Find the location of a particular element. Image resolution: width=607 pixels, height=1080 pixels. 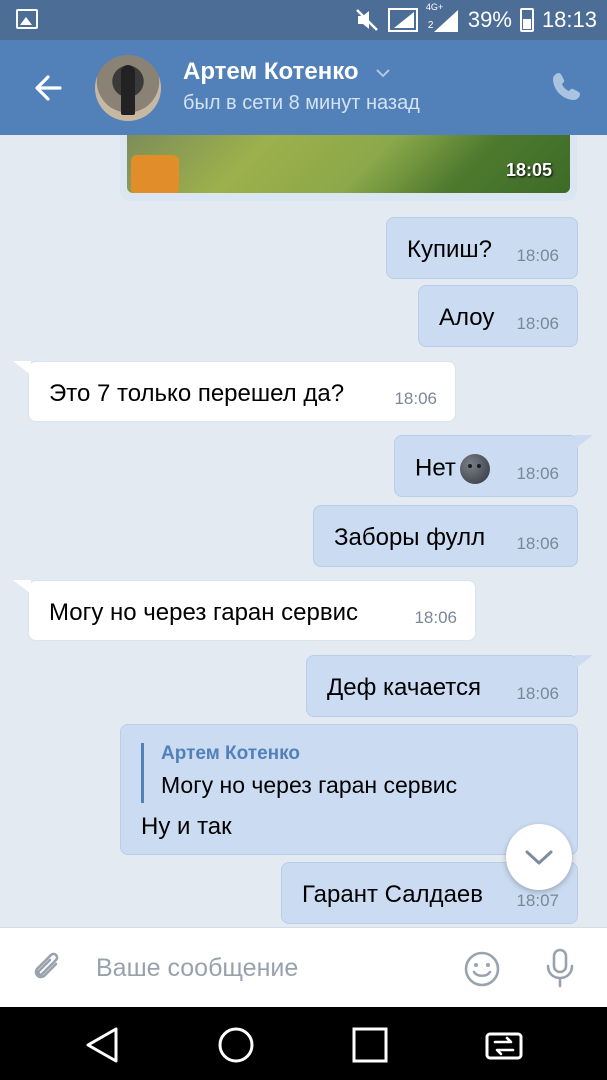

message-outgoing: Деф качается 18:06 is located at coordinates (449, 686).